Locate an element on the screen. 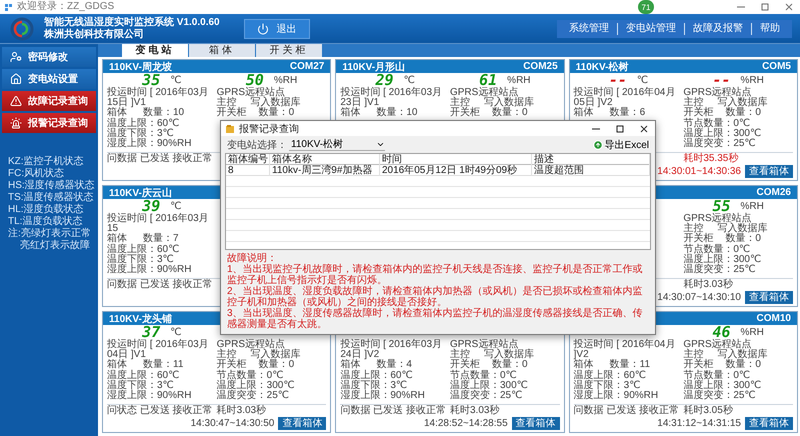  legend-note: 亮红灯表示故障 is located at coordinates (55, 246).